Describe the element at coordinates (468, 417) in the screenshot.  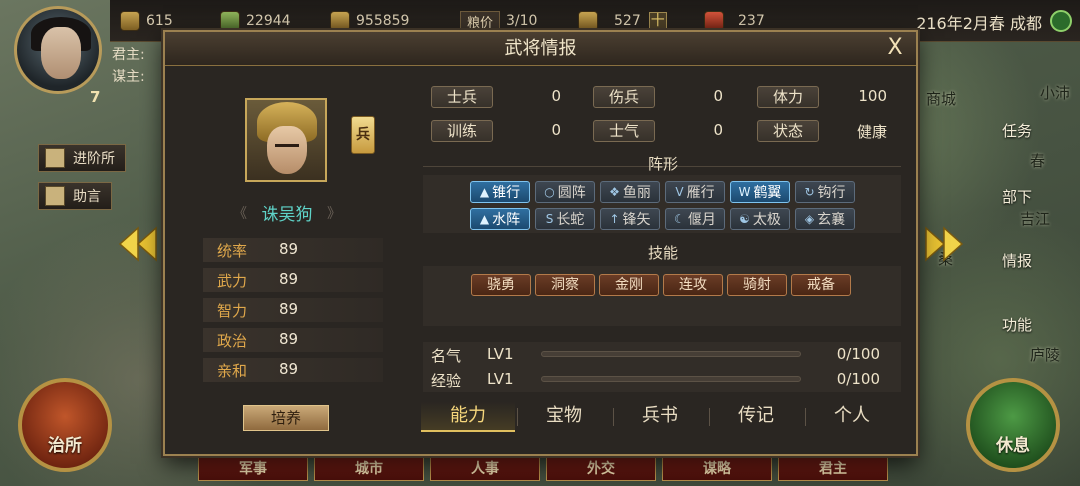
I see `tab-ability: 能力` at that location.